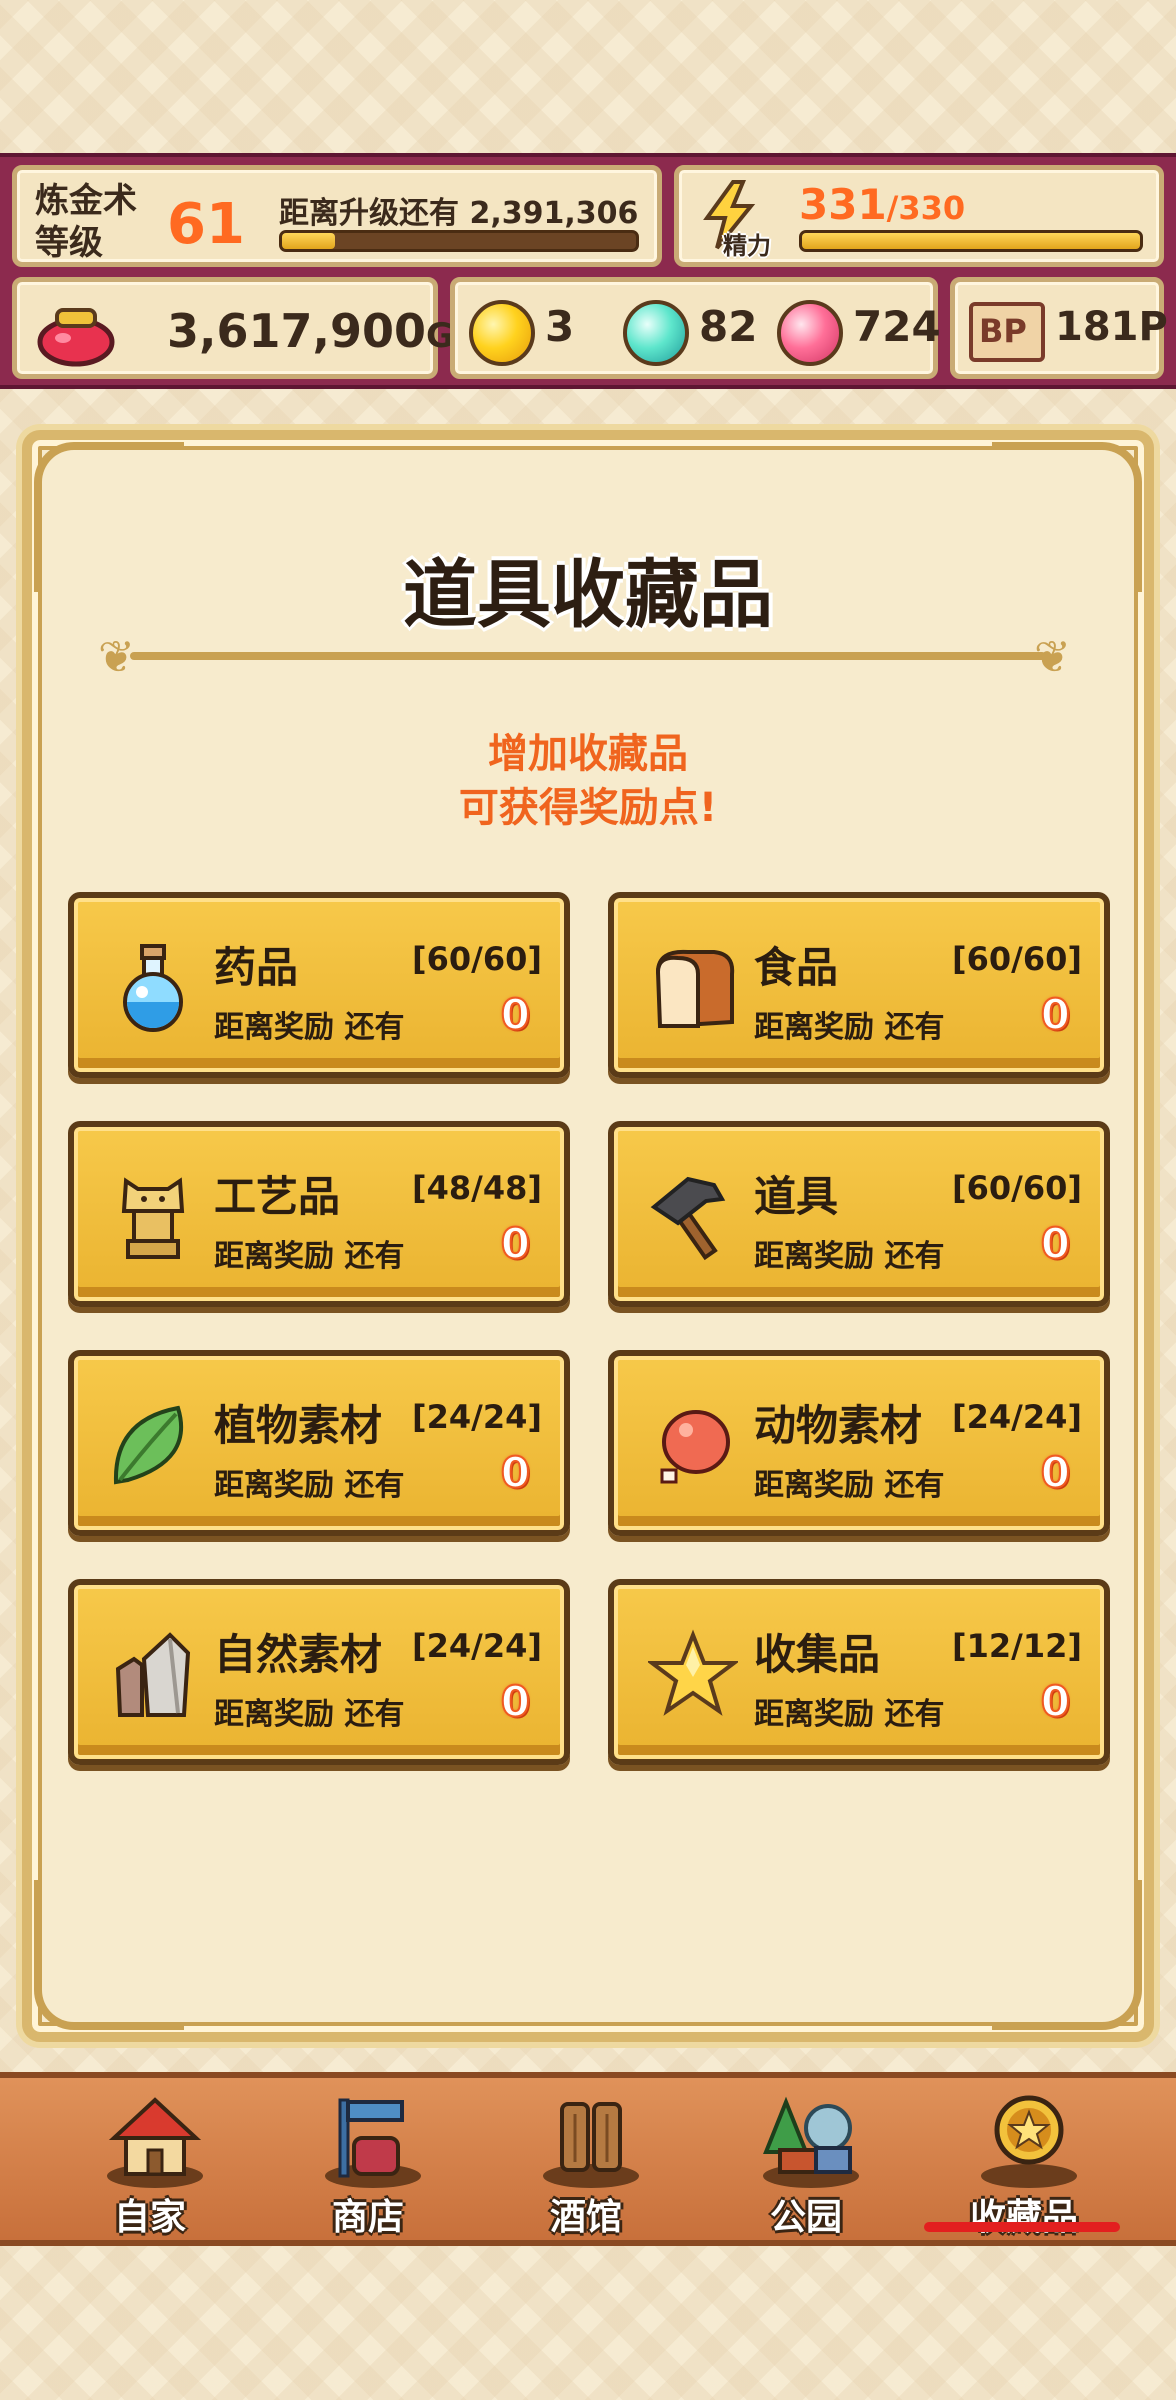  What do you see at coordinates (502, 333) in the screenshot?
I see `yellow-orb-icon` at bounding box center [502, 333].